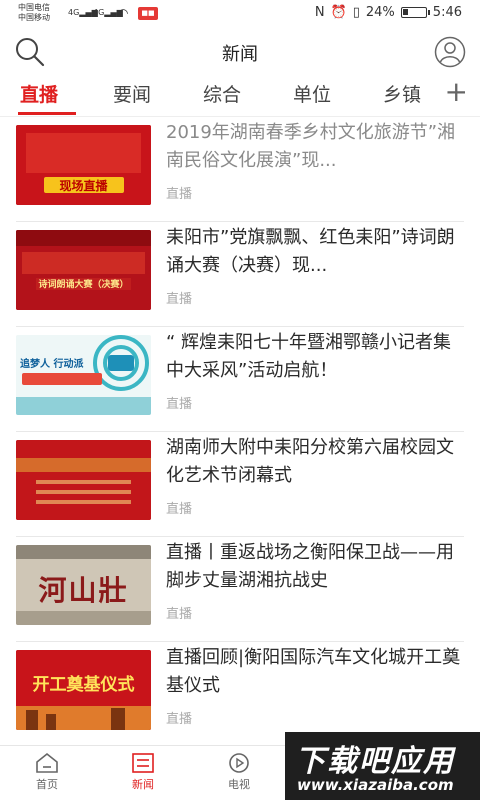 The height and width of the screenshot is (801, 480). What do you see at coordinates (315, 672) in the screenshot?
I see `news-title: 直播回顾|衡阳国际汽车文化城开工奠基仪式` at bounding box center [315, 672].